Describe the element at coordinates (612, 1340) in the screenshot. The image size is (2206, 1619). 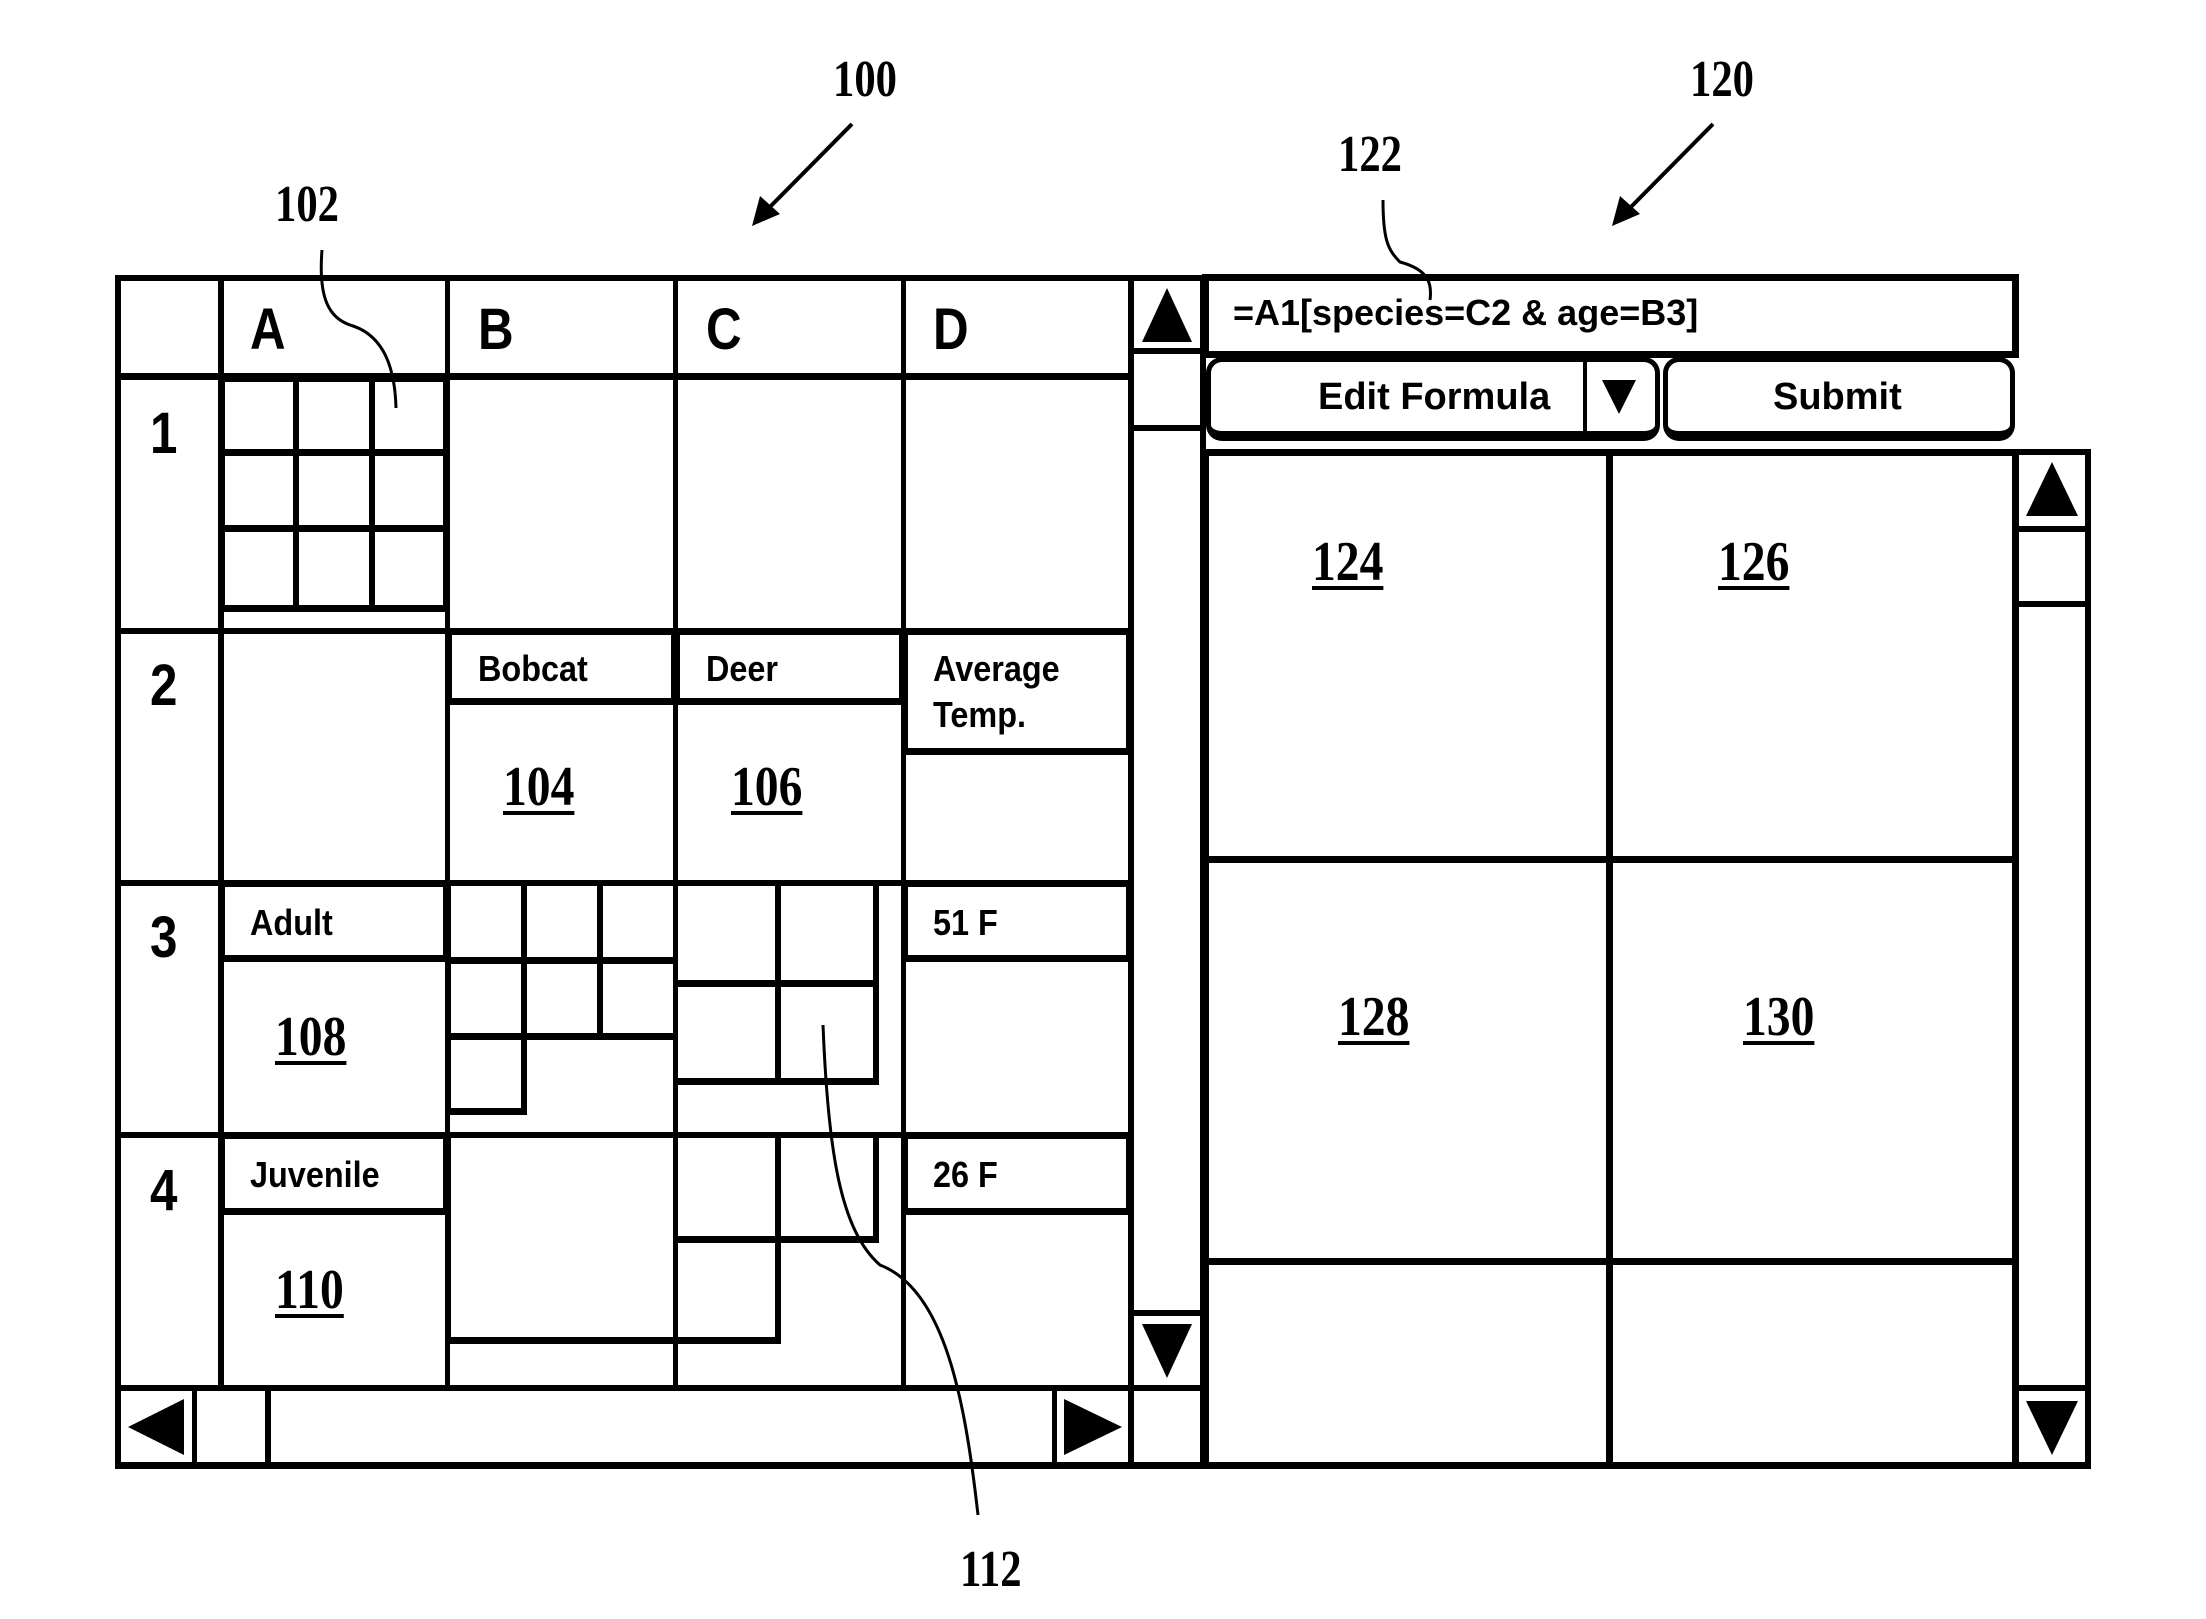
I see `nested-grid-b4-bottom` at that location.